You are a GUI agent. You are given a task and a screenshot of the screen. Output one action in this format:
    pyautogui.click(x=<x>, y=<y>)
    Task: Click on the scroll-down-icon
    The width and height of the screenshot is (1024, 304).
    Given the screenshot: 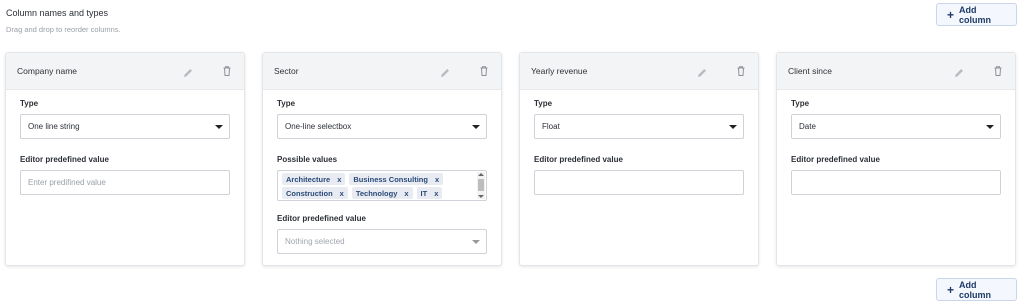 What is the action you would take?
    pyautogui.click(x=481, y=196)
    